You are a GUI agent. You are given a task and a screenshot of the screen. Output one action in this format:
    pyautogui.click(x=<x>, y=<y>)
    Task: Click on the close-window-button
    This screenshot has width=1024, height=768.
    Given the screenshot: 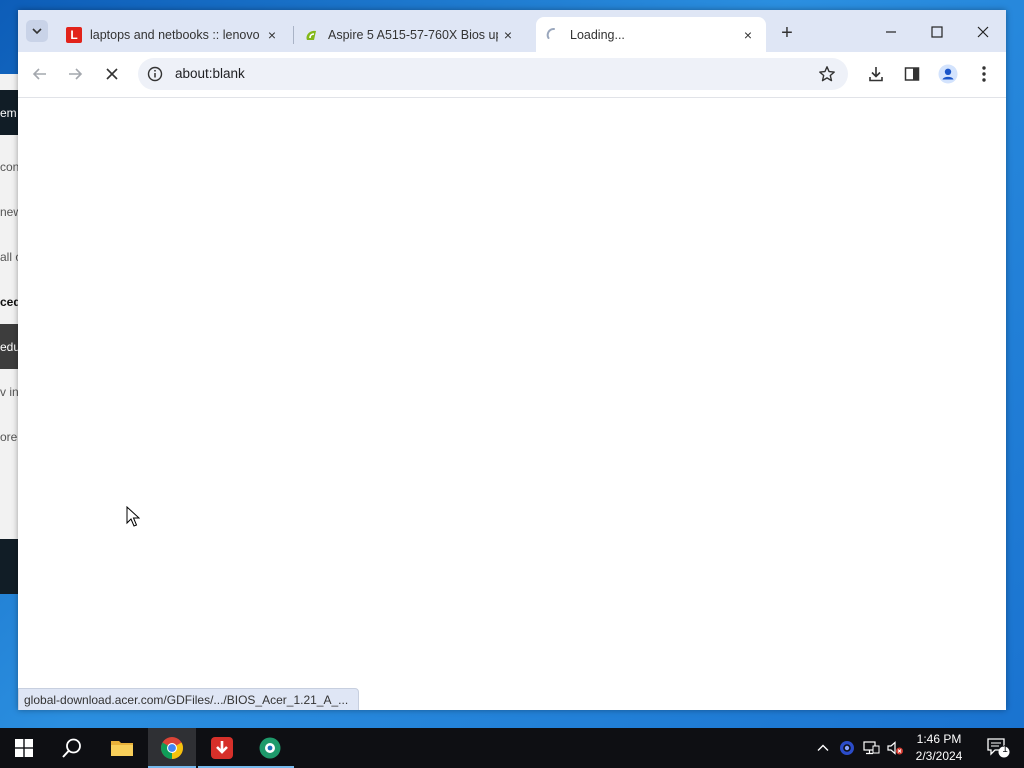 What is the action you would take?
    pyautogui.click(x=983, y=32)
    